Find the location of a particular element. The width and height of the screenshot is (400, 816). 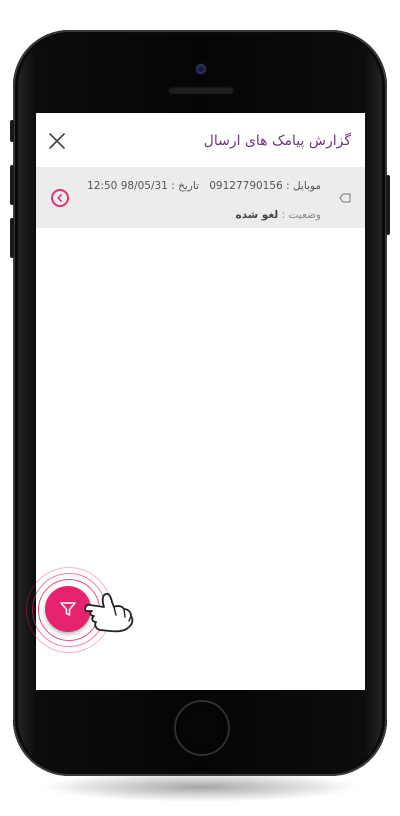

silent-switch is located at coordinates (12, 131).